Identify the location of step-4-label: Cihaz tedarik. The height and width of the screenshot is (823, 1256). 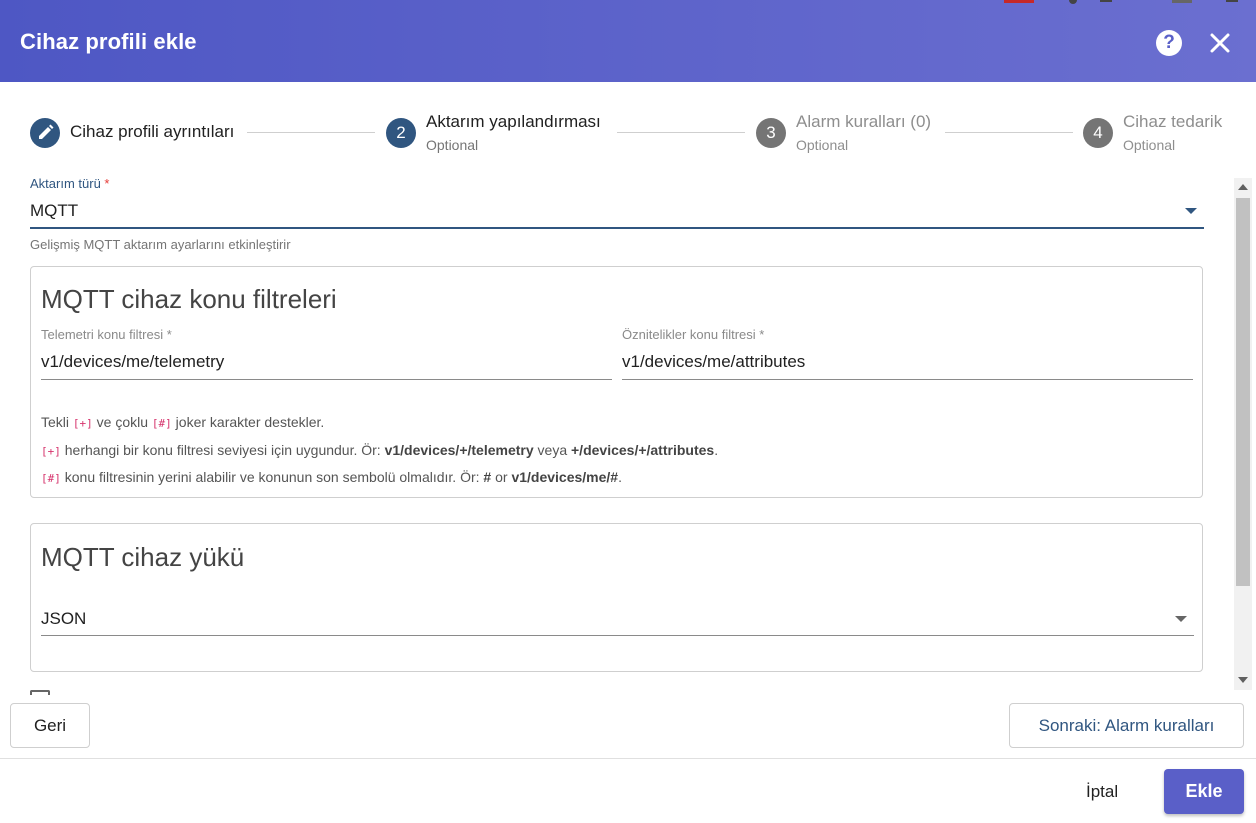
(1173, 121).